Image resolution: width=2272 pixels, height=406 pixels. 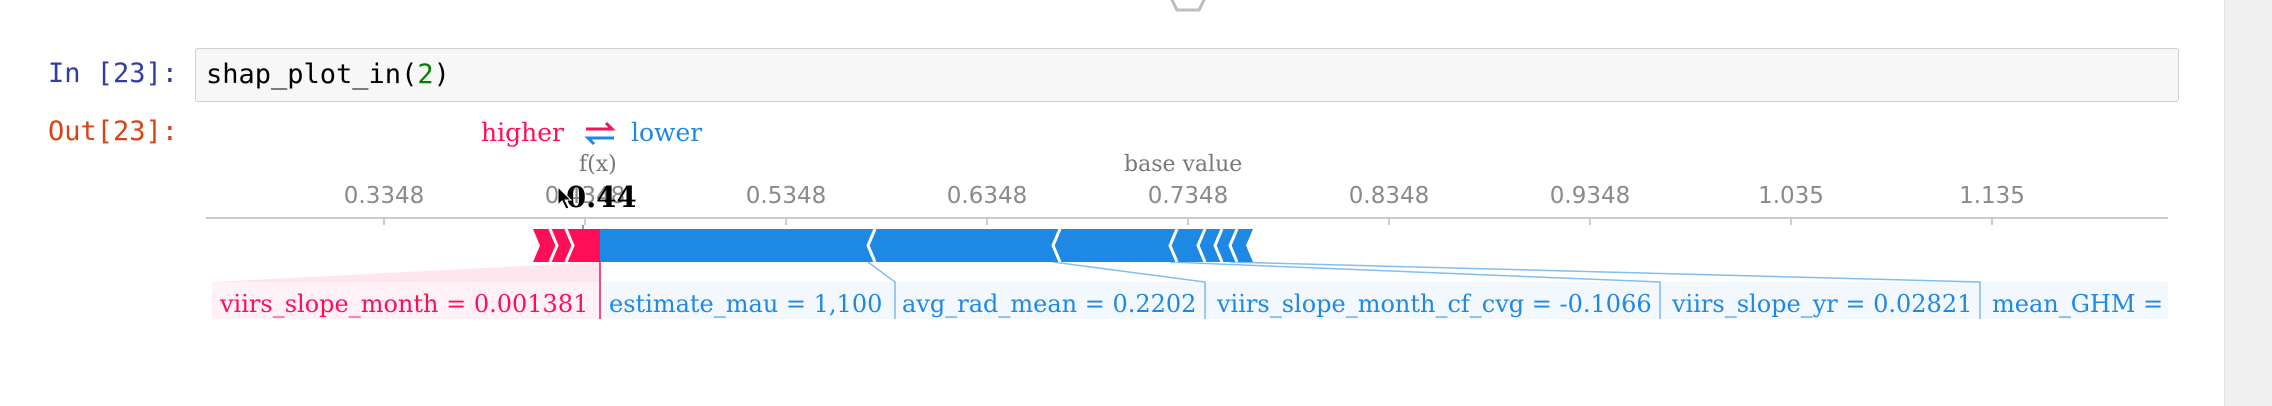 What do you see at coordinates (1188, 196) in the screenshot?
I see `tick-label: 0.7348` at bounding box center [1188, 196].